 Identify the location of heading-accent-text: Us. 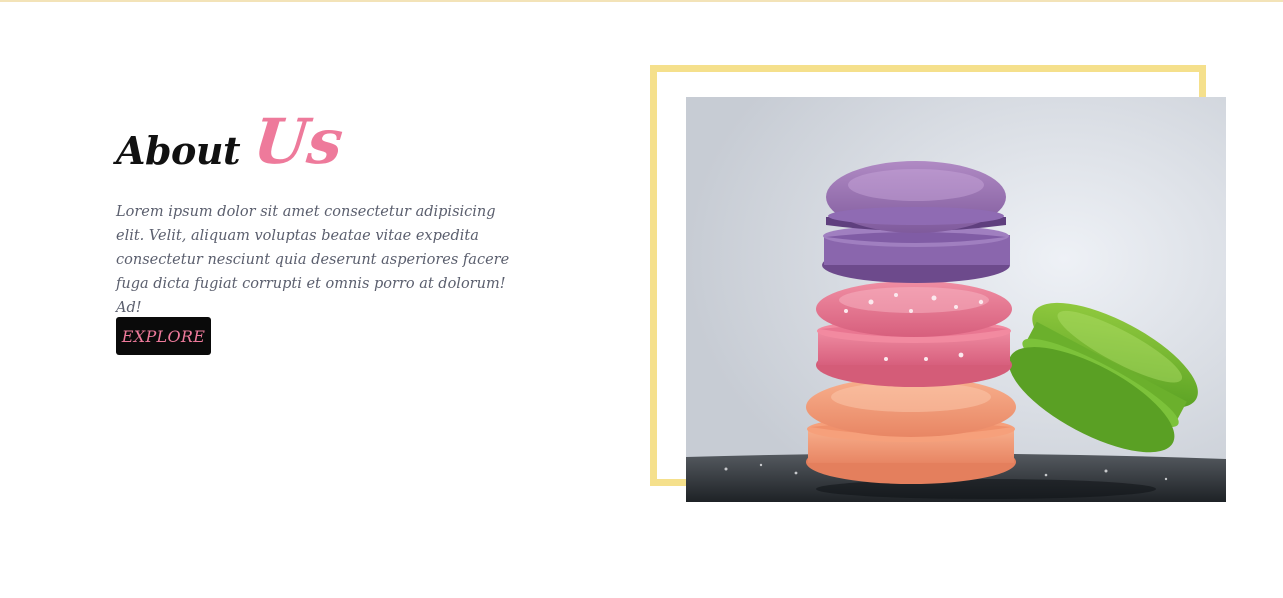
(298, 142).